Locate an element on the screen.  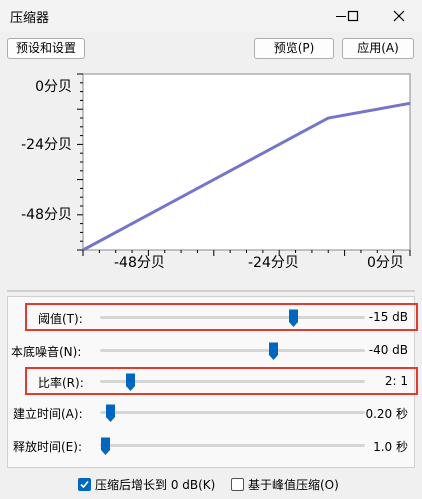
x-tick-label: 0分贝 is located at coordinates (385, 263).